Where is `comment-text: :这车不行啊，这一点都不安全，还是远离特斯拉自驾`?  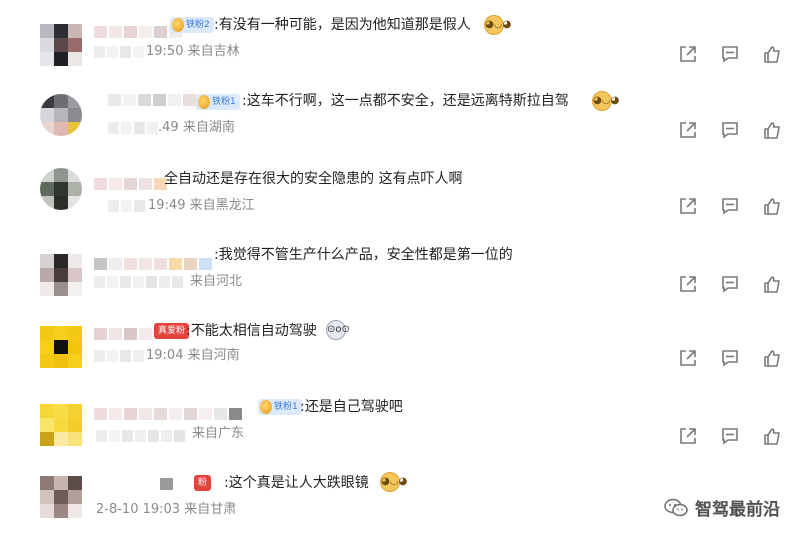 comment-text: :这车不行啊，这一点都不安全，还是远离特斯拉自驾 is located at coordinates (405, 101).